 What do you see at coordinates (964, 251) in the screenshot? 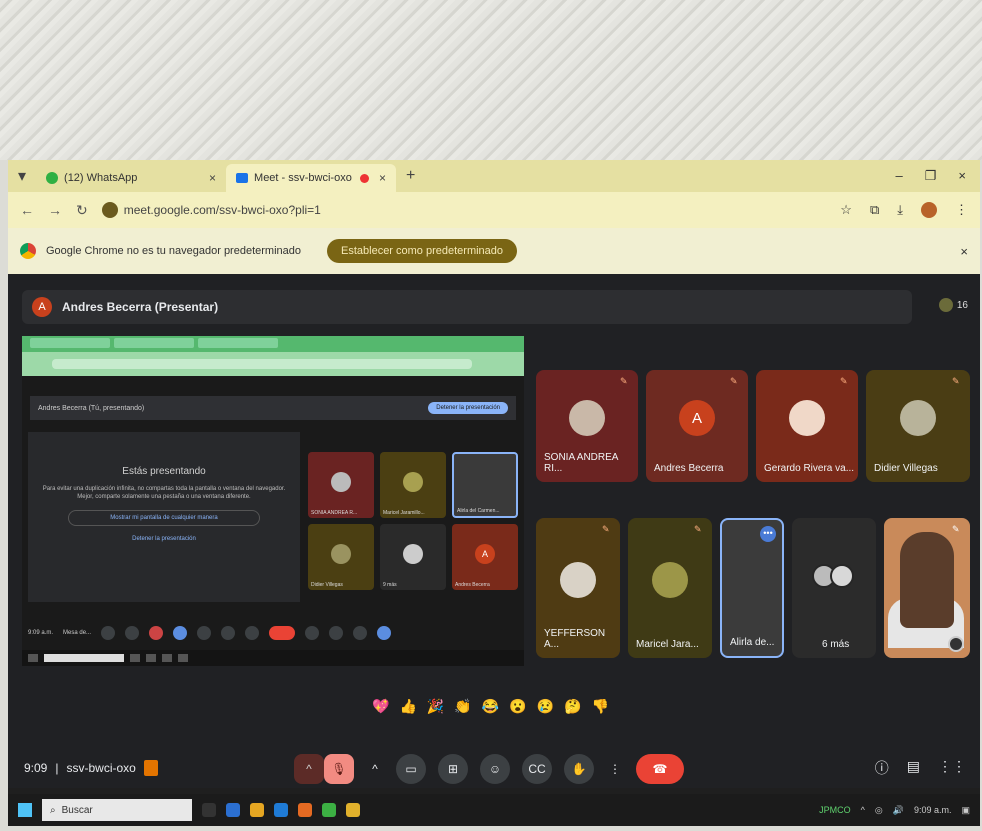
I see `close-infobar-icon: ×` at bounding box center [964, 251].